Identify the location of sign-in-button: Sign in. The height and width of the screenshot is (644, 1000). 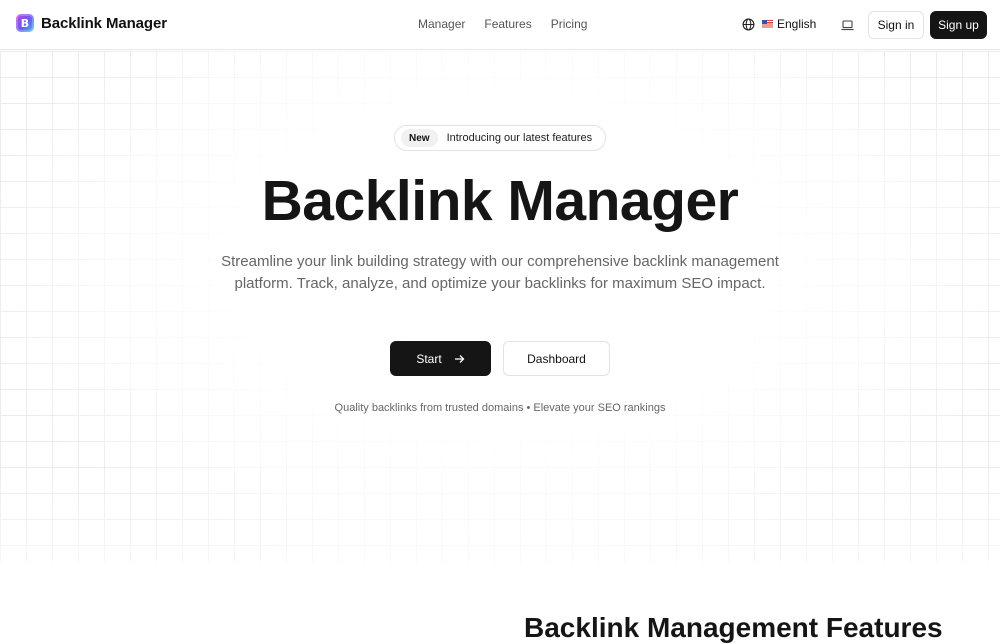
(896, 25).